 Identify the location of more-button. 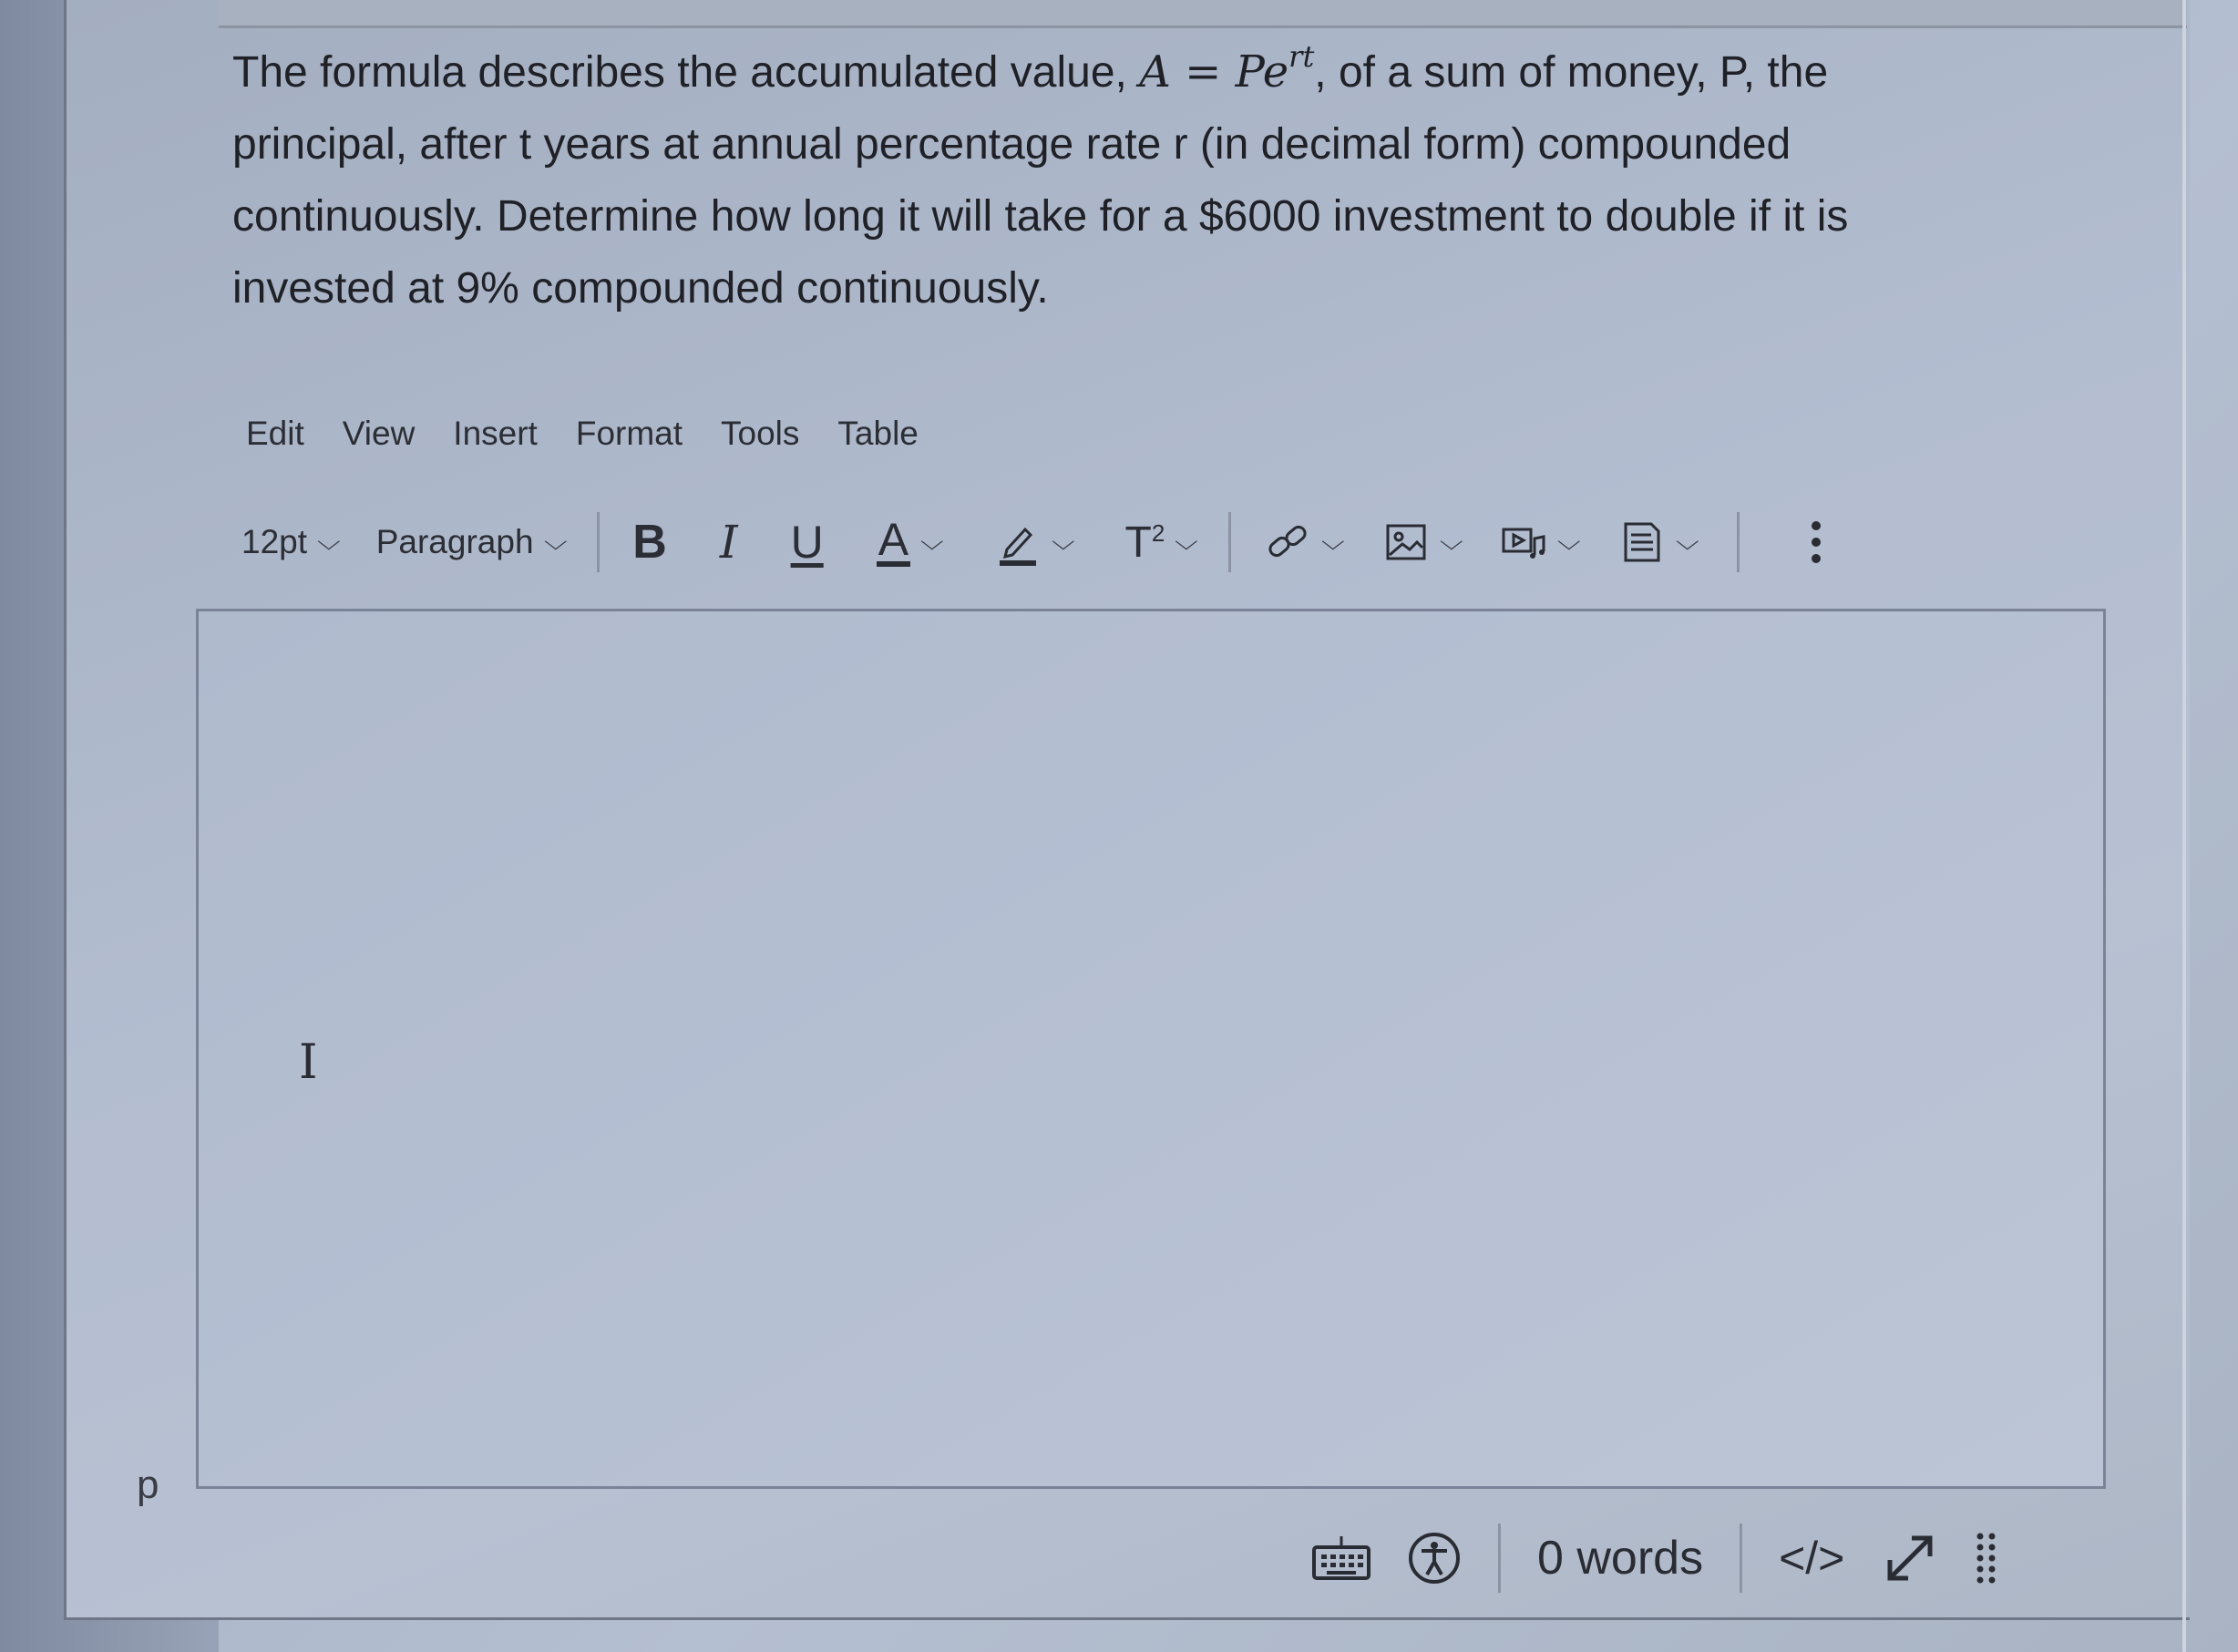
(1816, 542).